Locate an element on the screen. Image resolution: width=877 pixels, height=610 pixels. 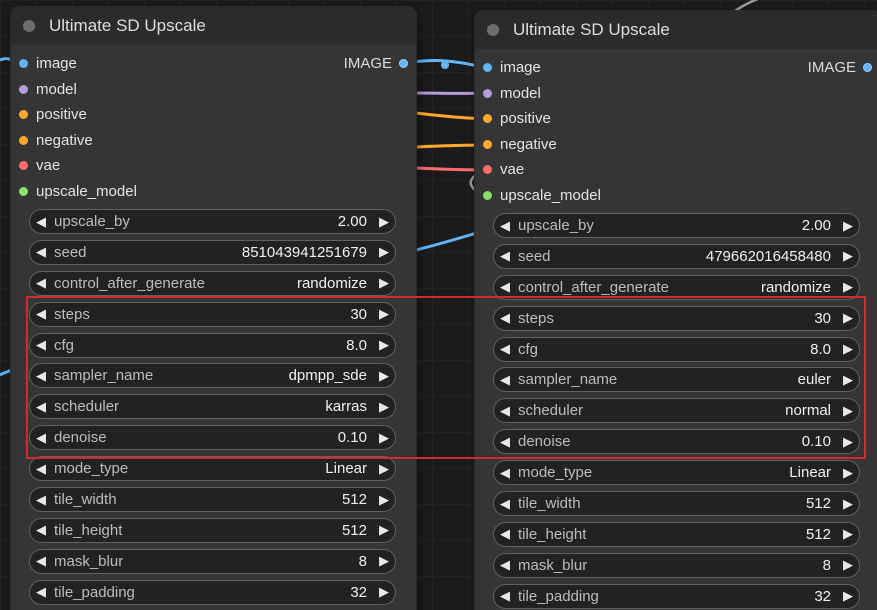
collapse-dot-icon is located at coordinates (493, 30).